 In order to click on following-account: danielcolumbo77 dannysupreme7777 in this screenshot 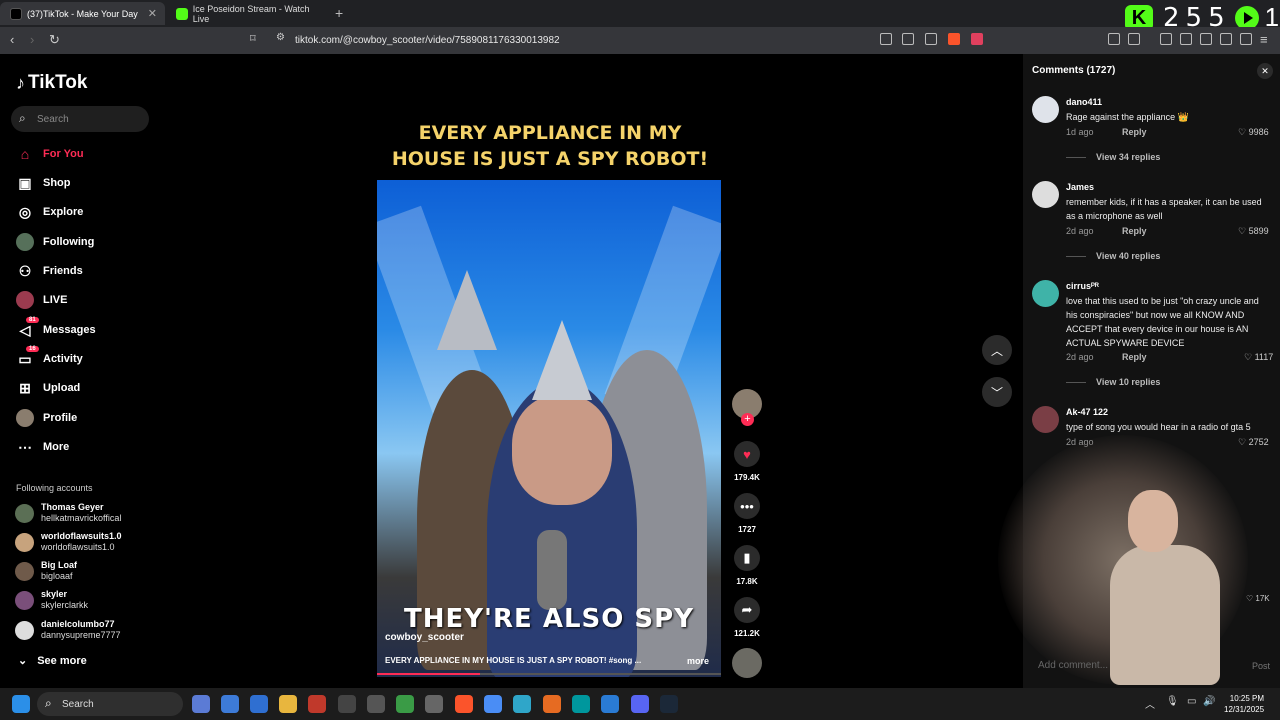, I will do `click(68, 630)`.